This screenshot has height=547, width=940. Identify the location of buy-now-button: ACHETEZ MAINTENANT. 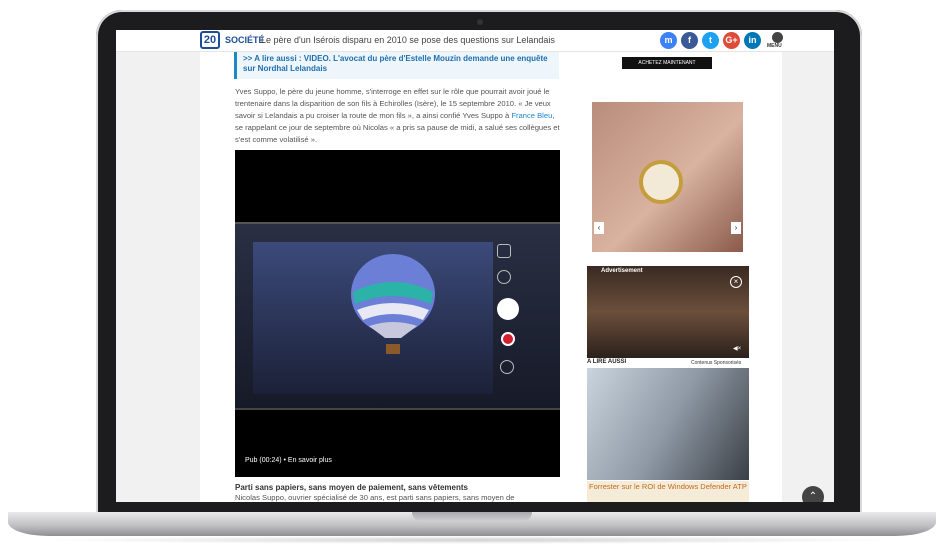
(667, 63).